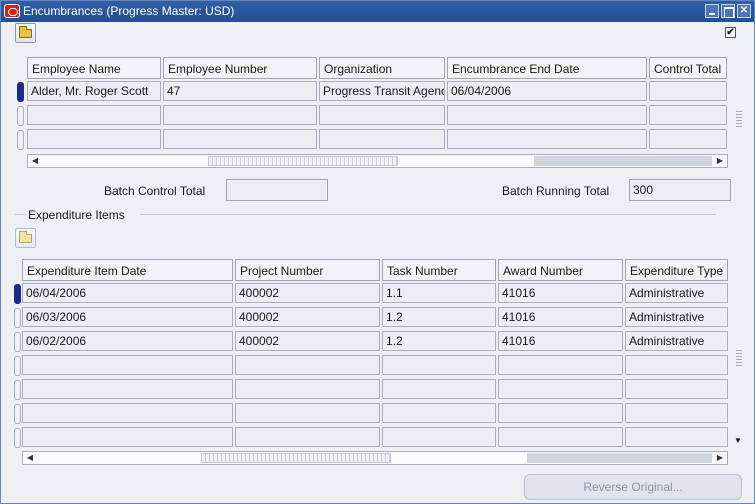  Describe the element at coordinates (76, 215) in the screenshot. I see `expenditure-items-title: Expenditure Items` at that location.